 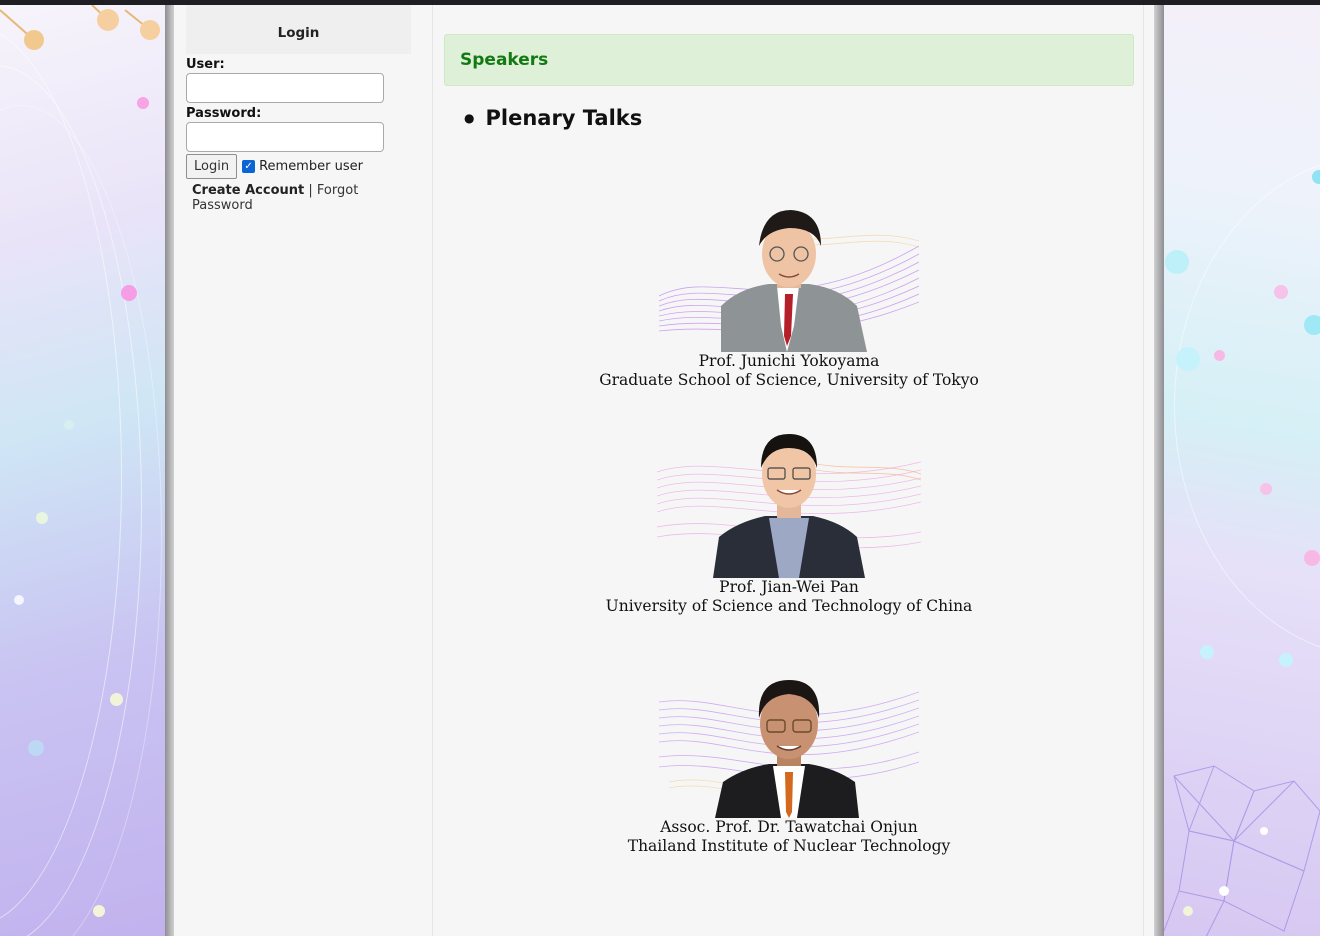 What do you see at coordinates (789, 846) in the screenshot?
I see `speaker-affiliation: Thailand Institute of Nuclear Technology` at bounding box center [789, 846].